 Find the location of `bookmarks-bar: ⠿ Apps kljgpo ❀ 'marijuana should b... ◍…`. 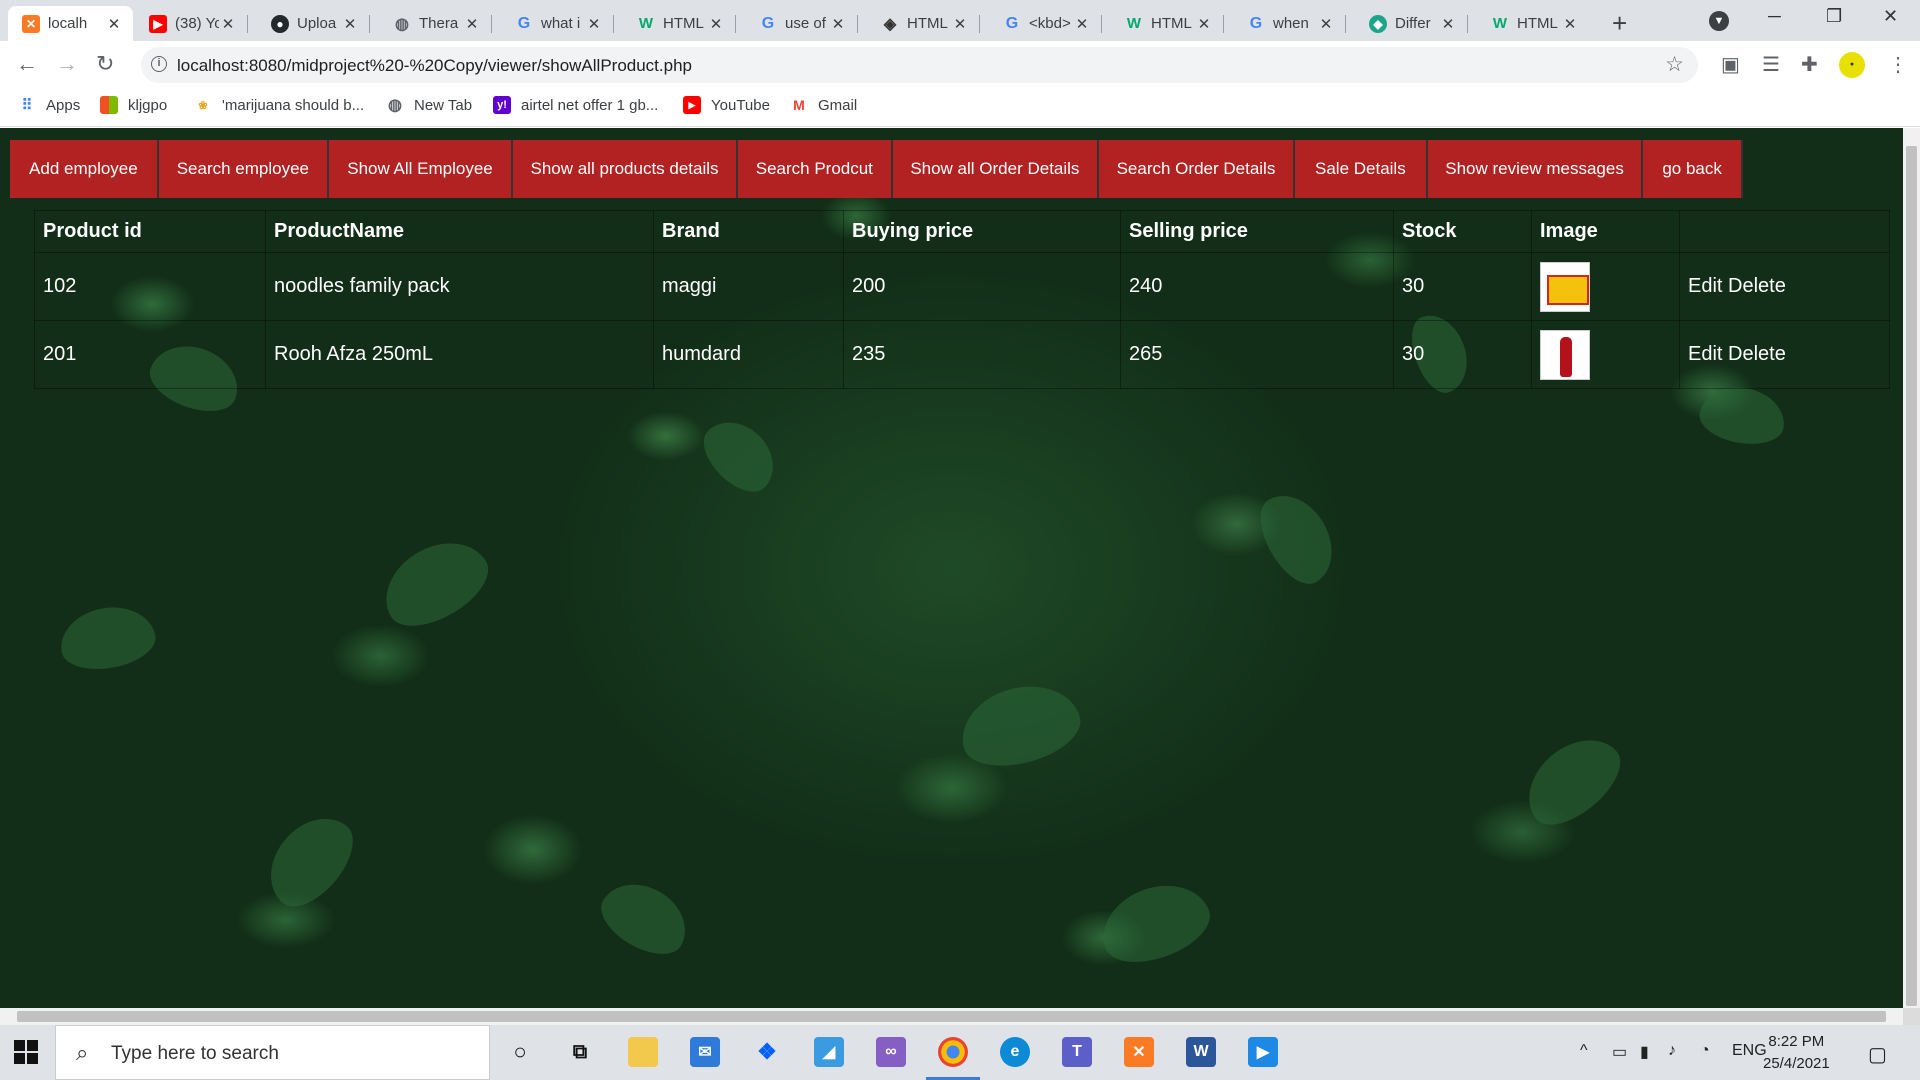

bookmarks-bar: ⠿ Apps kljgpo ❀ 'marijuana should b... ◍… is located at coordinates (960, 108).